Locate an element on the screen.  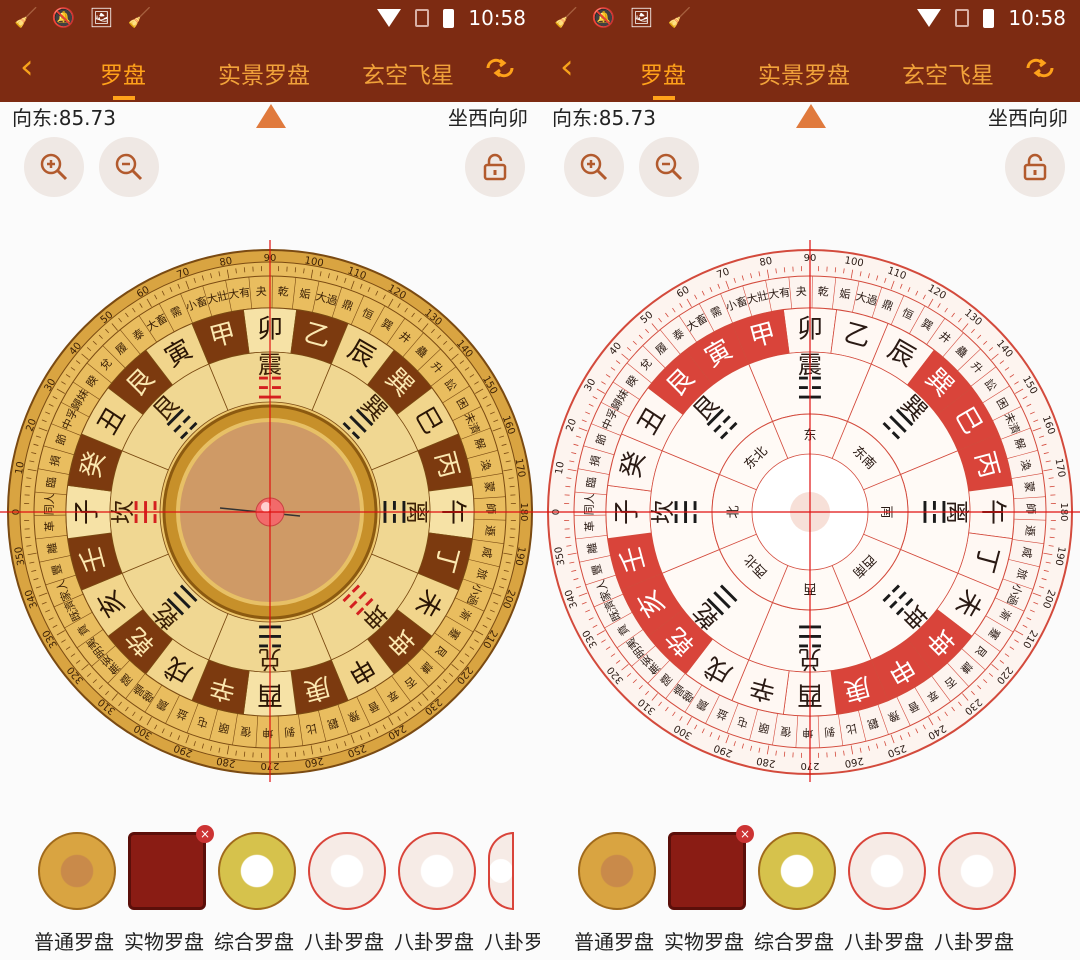
compass-style-label: 综合罗盘 is located at coordinates (794, 942).